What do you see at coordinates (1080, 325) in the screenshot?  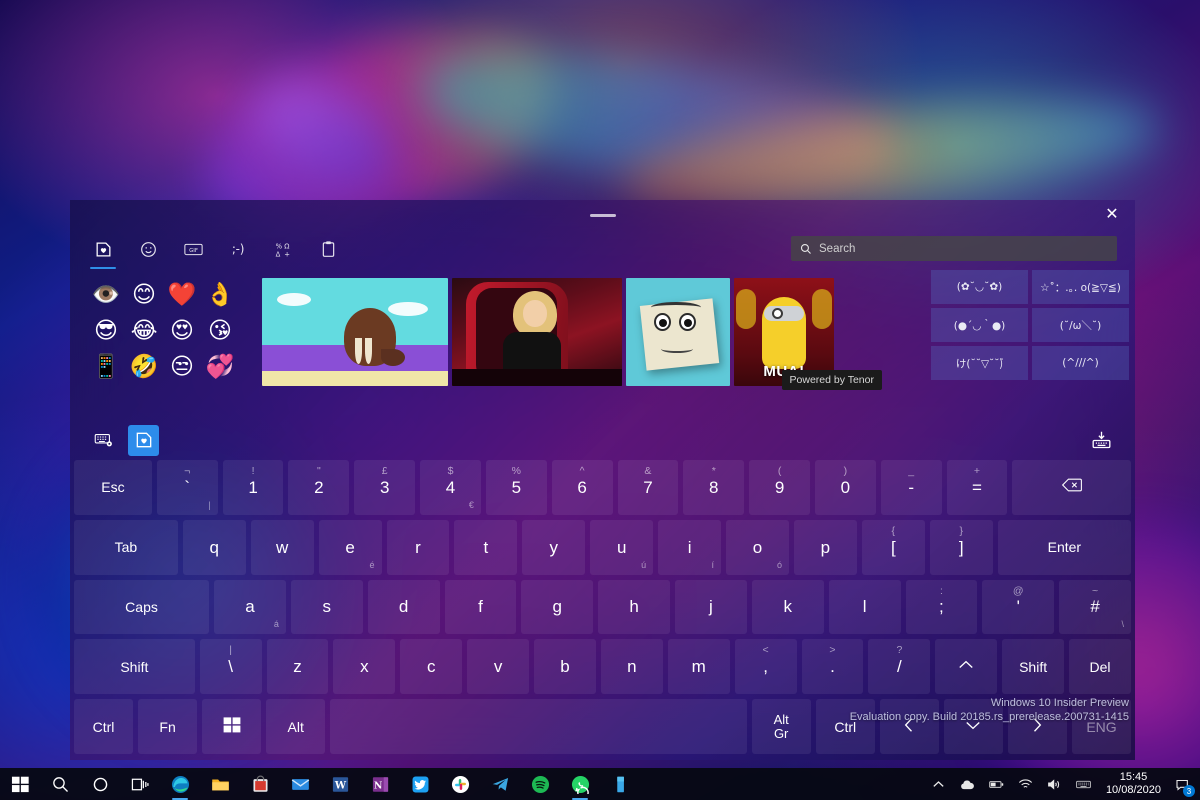 I see `kaomoji-cell: (˘/ω＼˘)` at bounding box center [1080, 325].